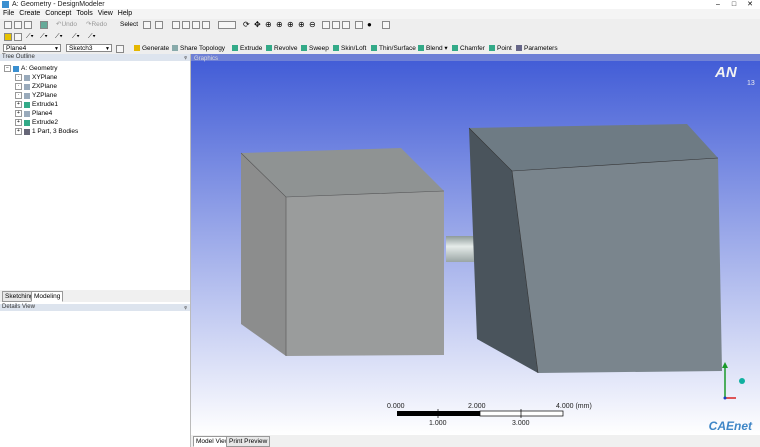 Image resolution: width=760 pixels, height=447 pixels. I want to click on select-points-icon, so click(176, 25).